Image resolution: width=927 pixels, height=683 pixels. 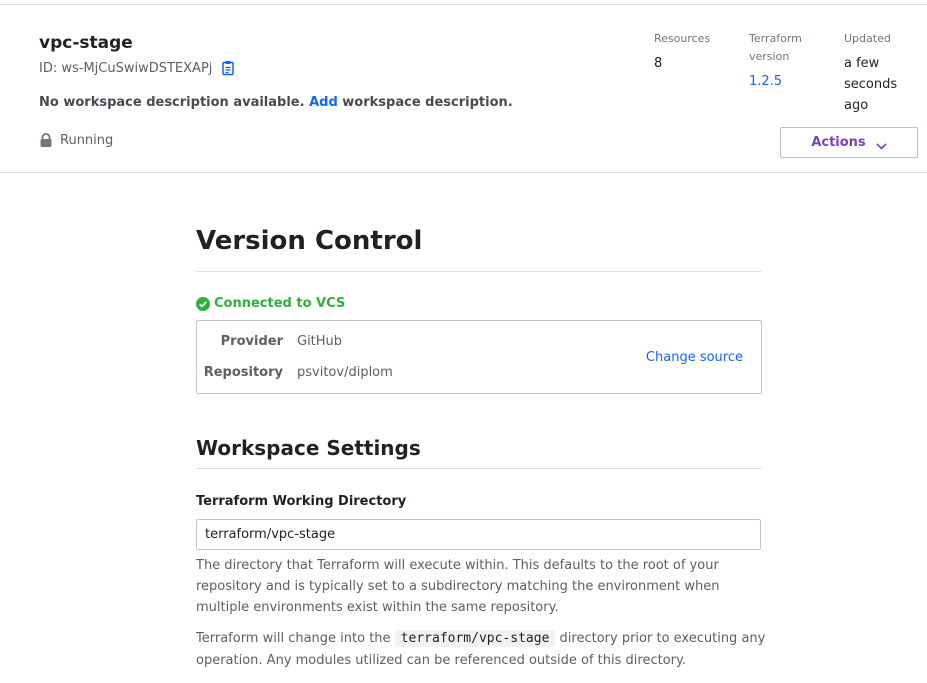 I want to click on add-description-link: Add, so click(x=323, y=102).